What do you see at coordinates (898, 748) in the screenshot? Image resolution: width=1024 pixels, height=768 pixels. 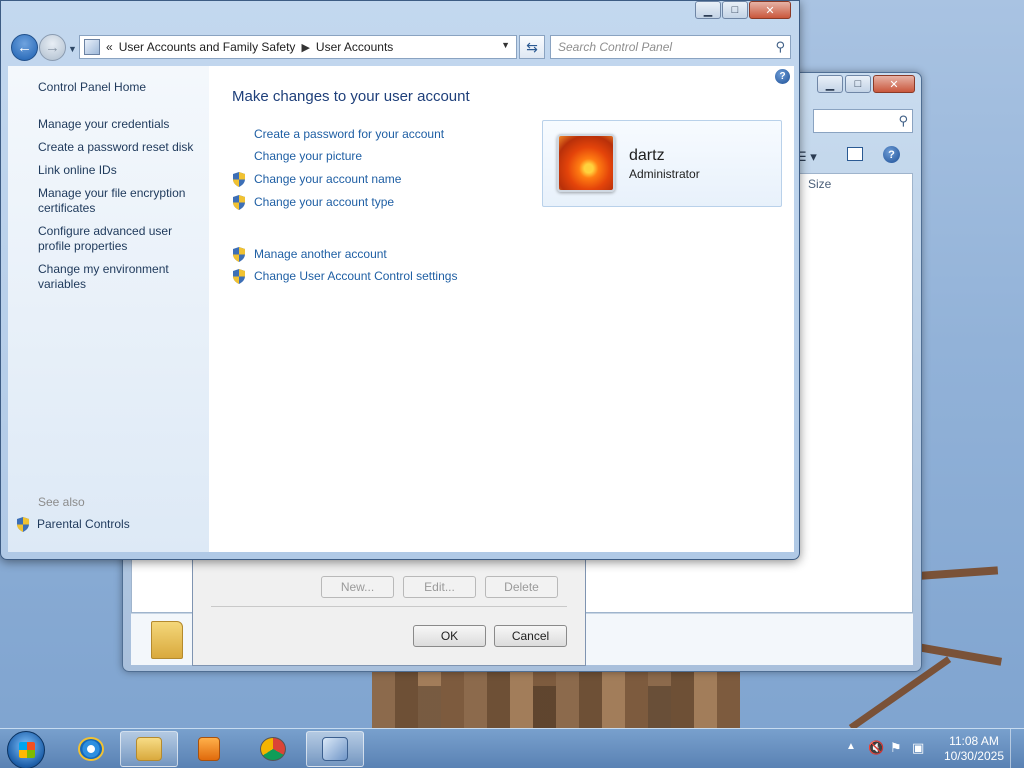 I see `action-center-icon: ⚑` at bounding box center [898, 748].